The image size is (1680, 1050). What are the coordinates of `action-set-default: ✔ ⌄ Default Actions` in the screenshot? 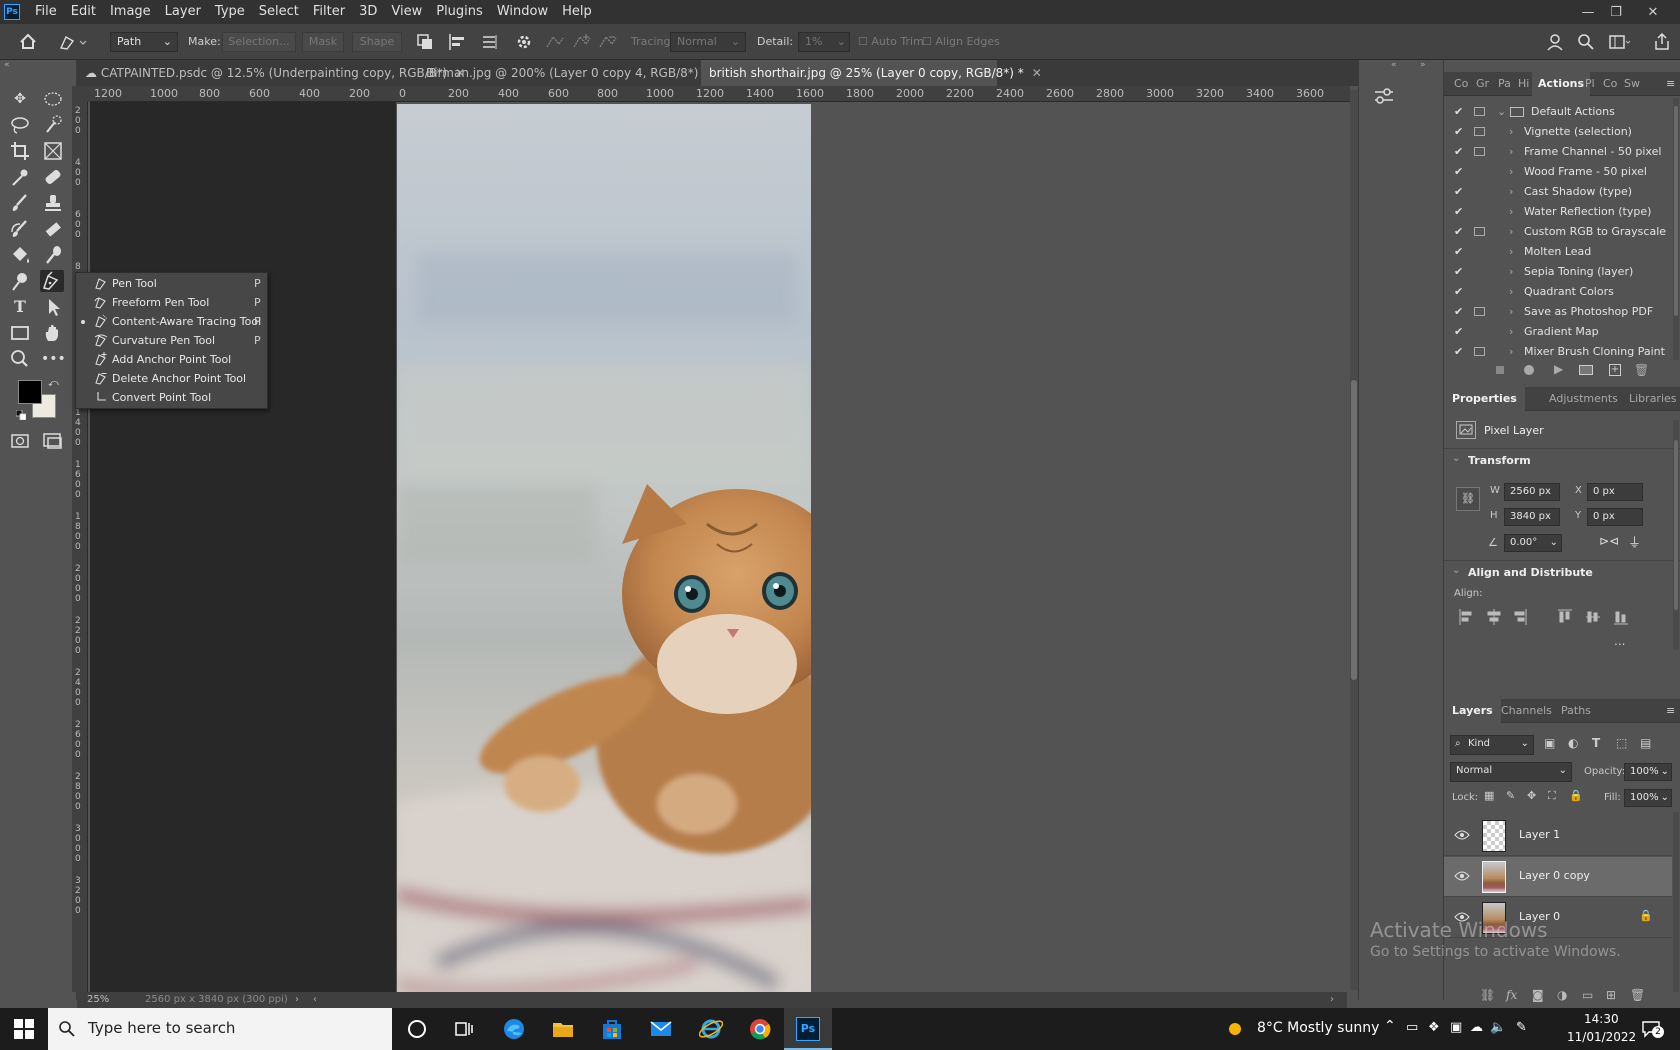 It's located at (1556, 112).